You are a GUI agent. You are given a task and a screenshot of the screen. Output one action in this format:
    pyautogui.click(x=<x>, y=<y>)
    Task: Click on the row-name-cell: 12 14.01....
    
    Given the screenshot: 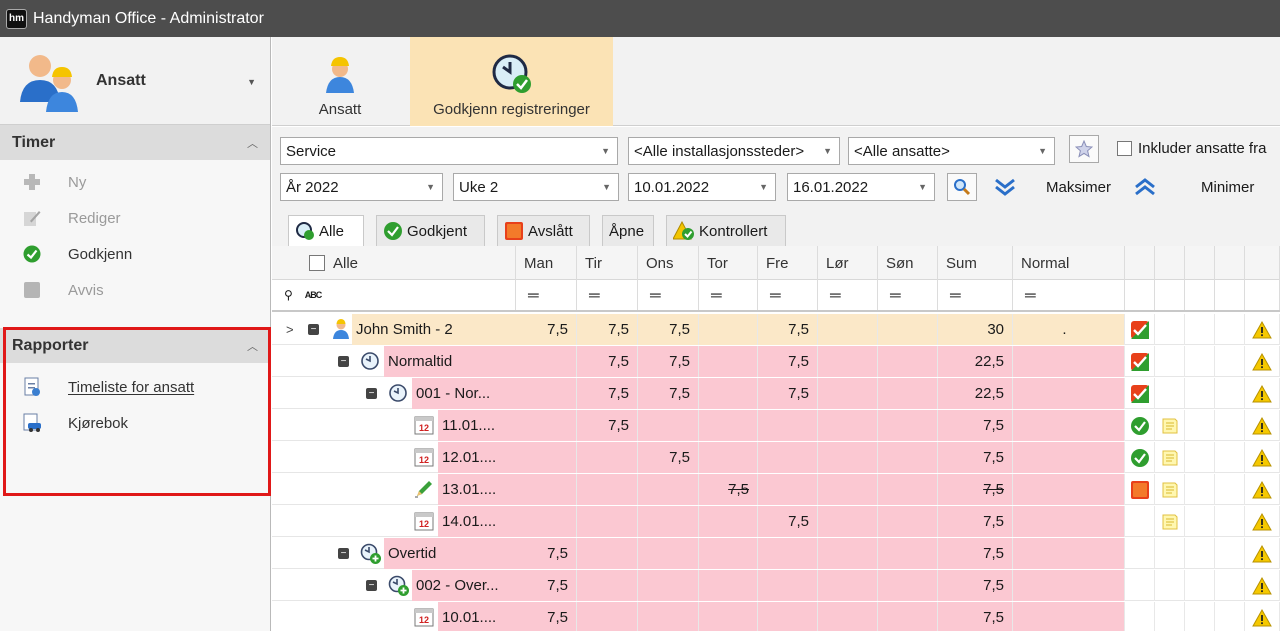 What is the action you would take?
    pyautogui.click(x=394, y=521)
    